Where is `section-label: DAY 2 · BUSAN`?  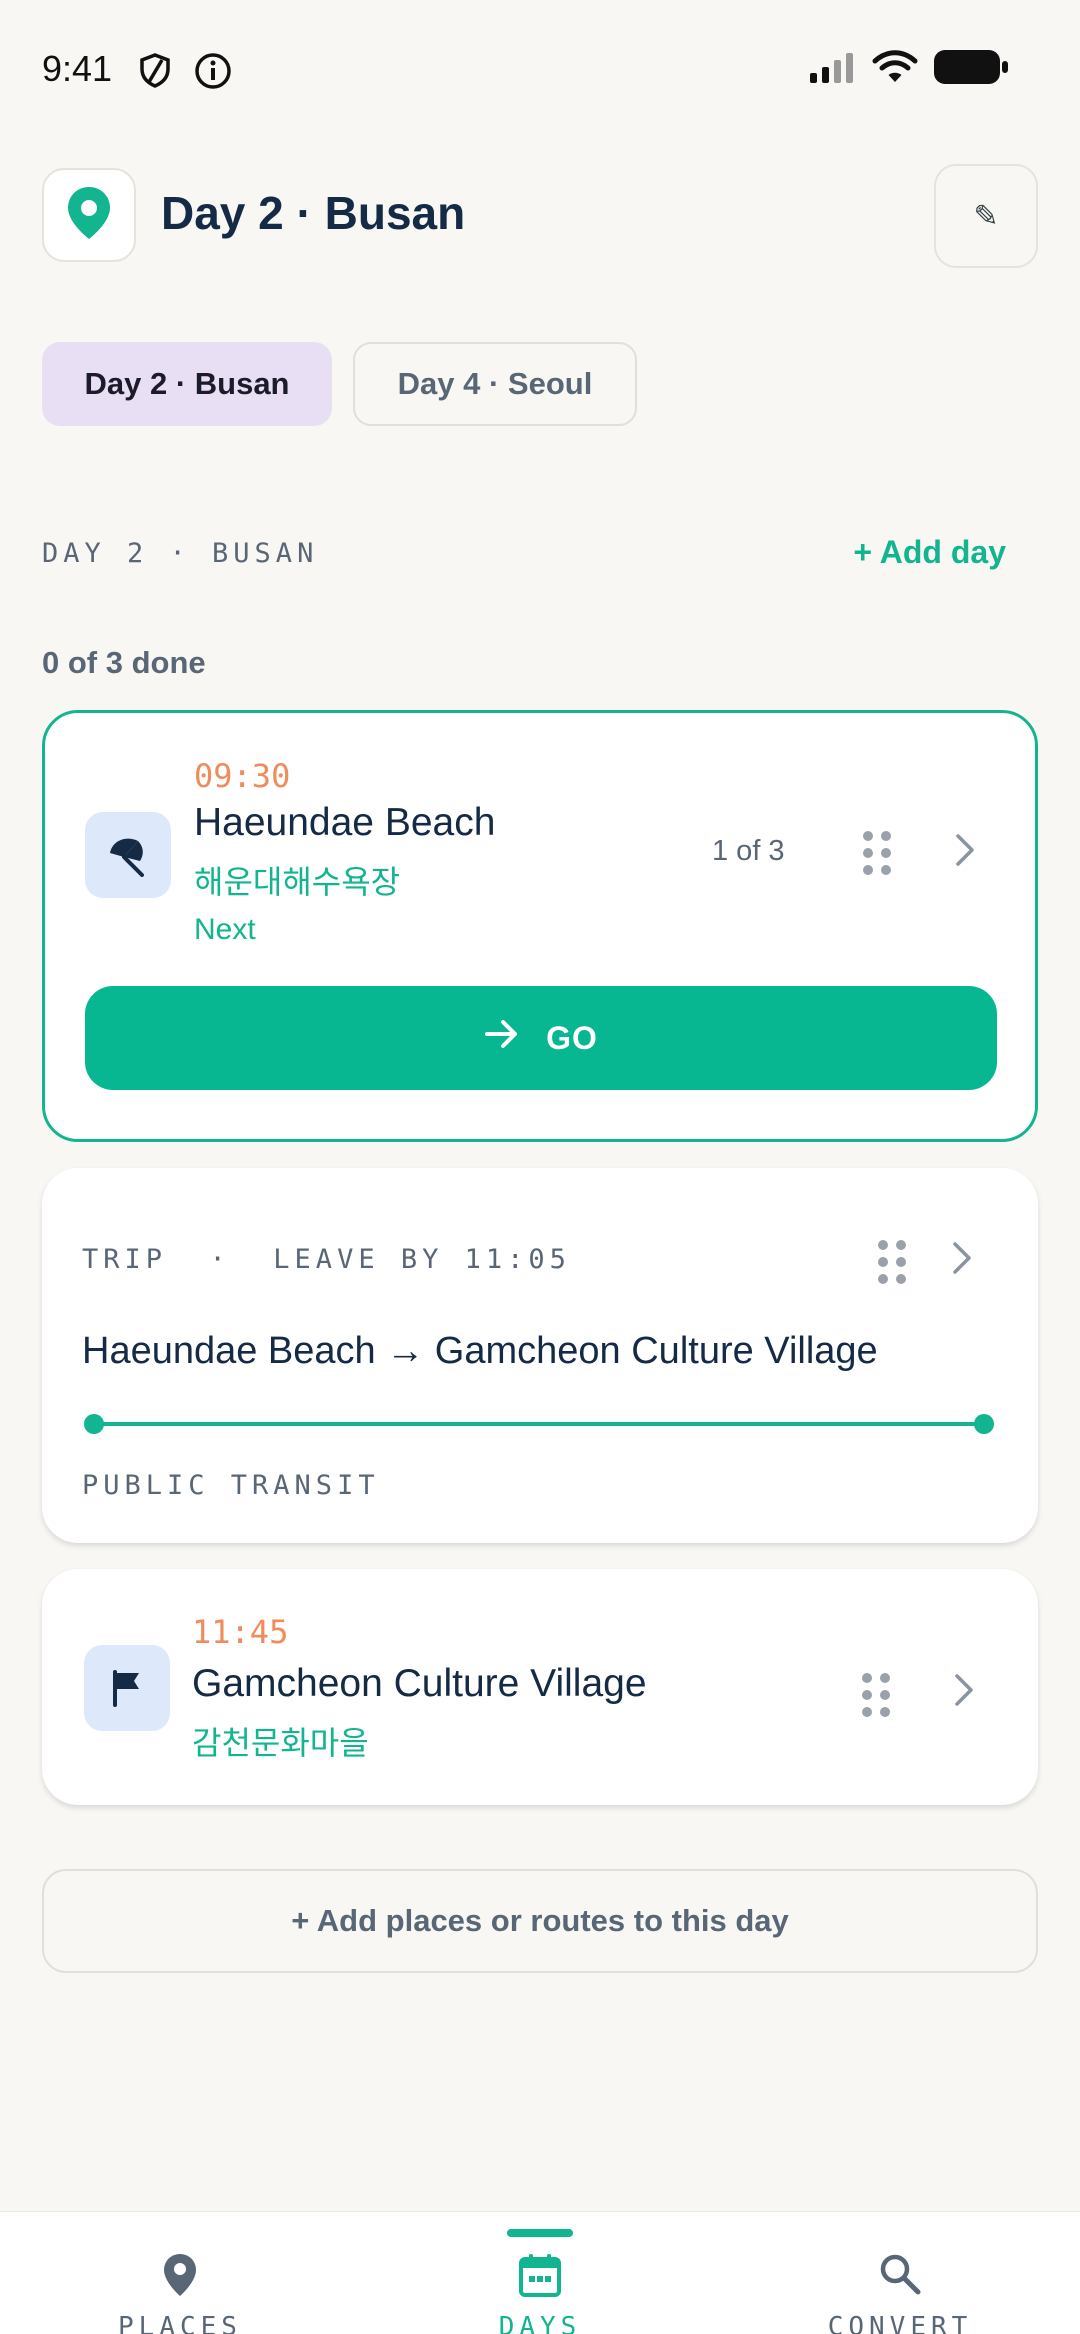
section-label: DAY 2 · BUSAN is located at coordinates (180, 553).